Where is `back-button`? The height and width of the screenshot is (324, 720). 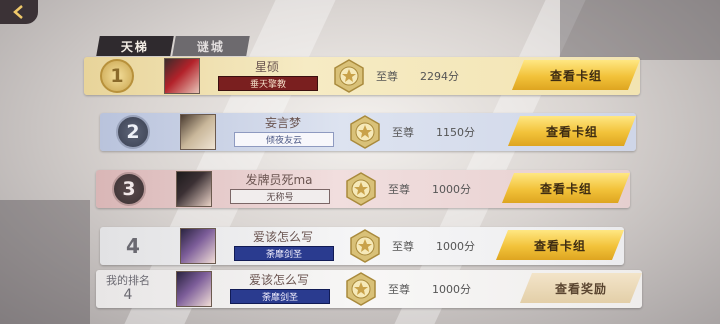
back-button is located at coordinates (19, 12).